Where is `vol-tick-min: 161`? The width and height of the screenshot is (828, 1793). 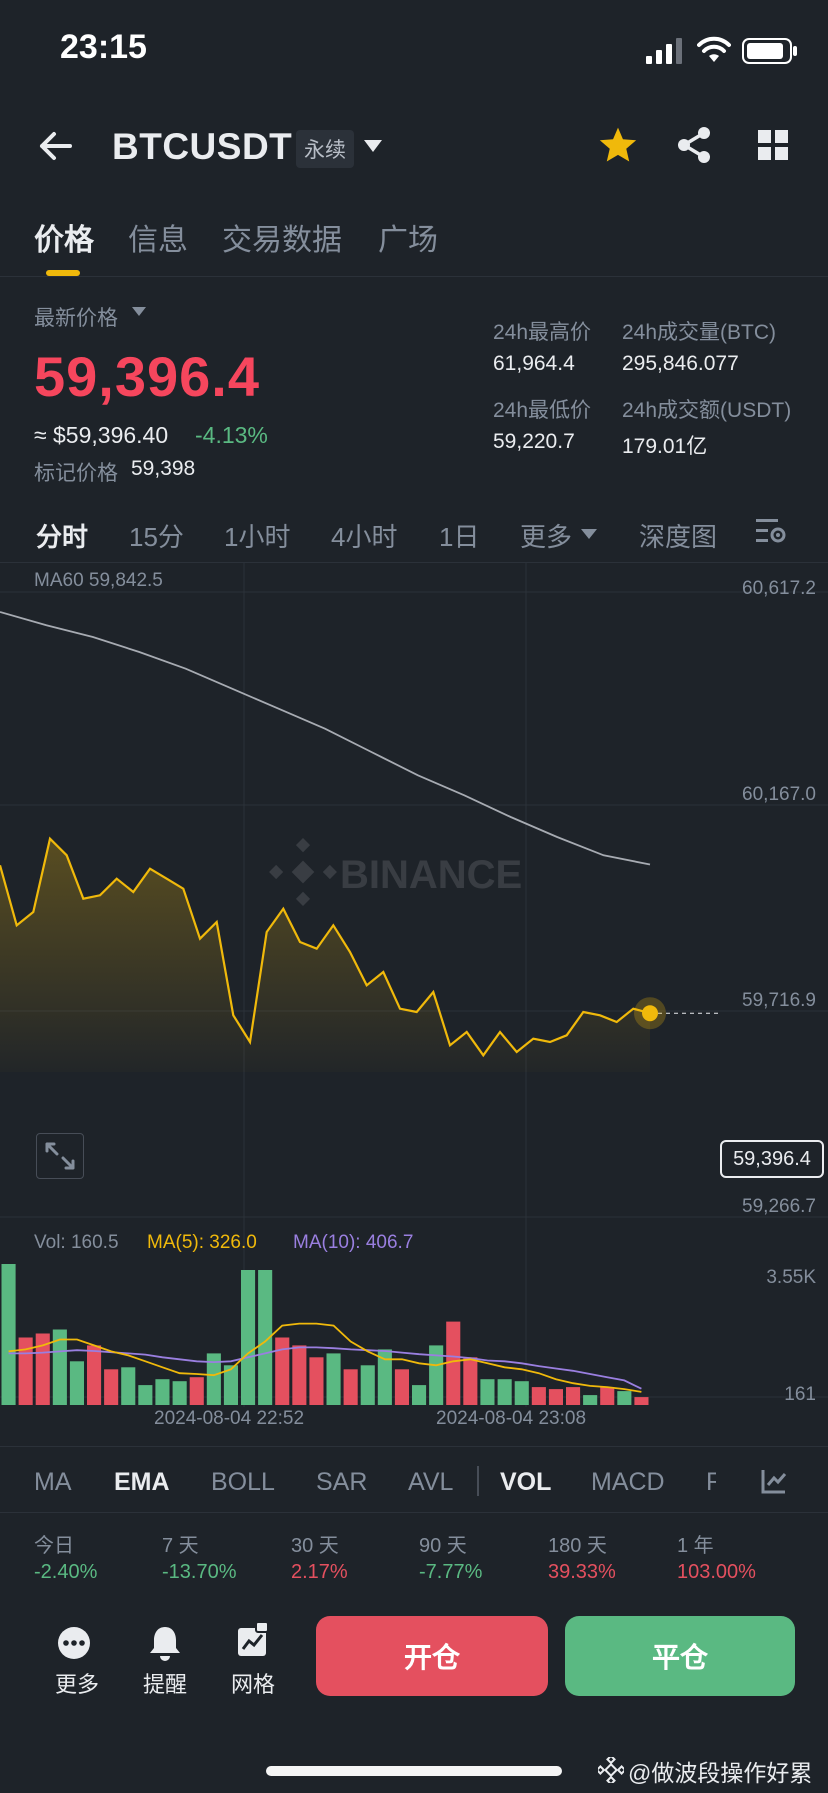 vol-tick-min: 161 is located at coordinates (800, 1394).